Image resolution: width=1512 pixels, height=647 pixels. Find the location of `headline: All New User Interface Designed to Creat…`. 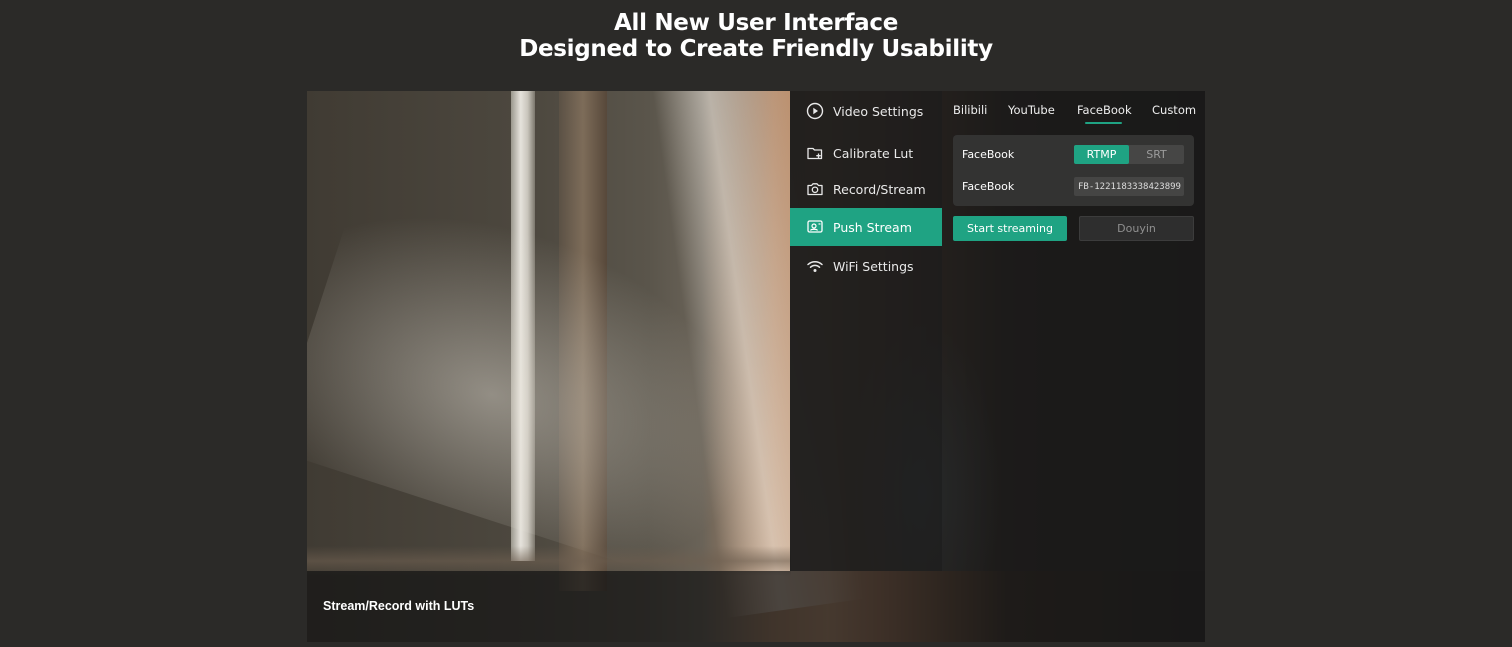

headline: All New User Interface Designed to Creat… is located at coordinates (756, 36).